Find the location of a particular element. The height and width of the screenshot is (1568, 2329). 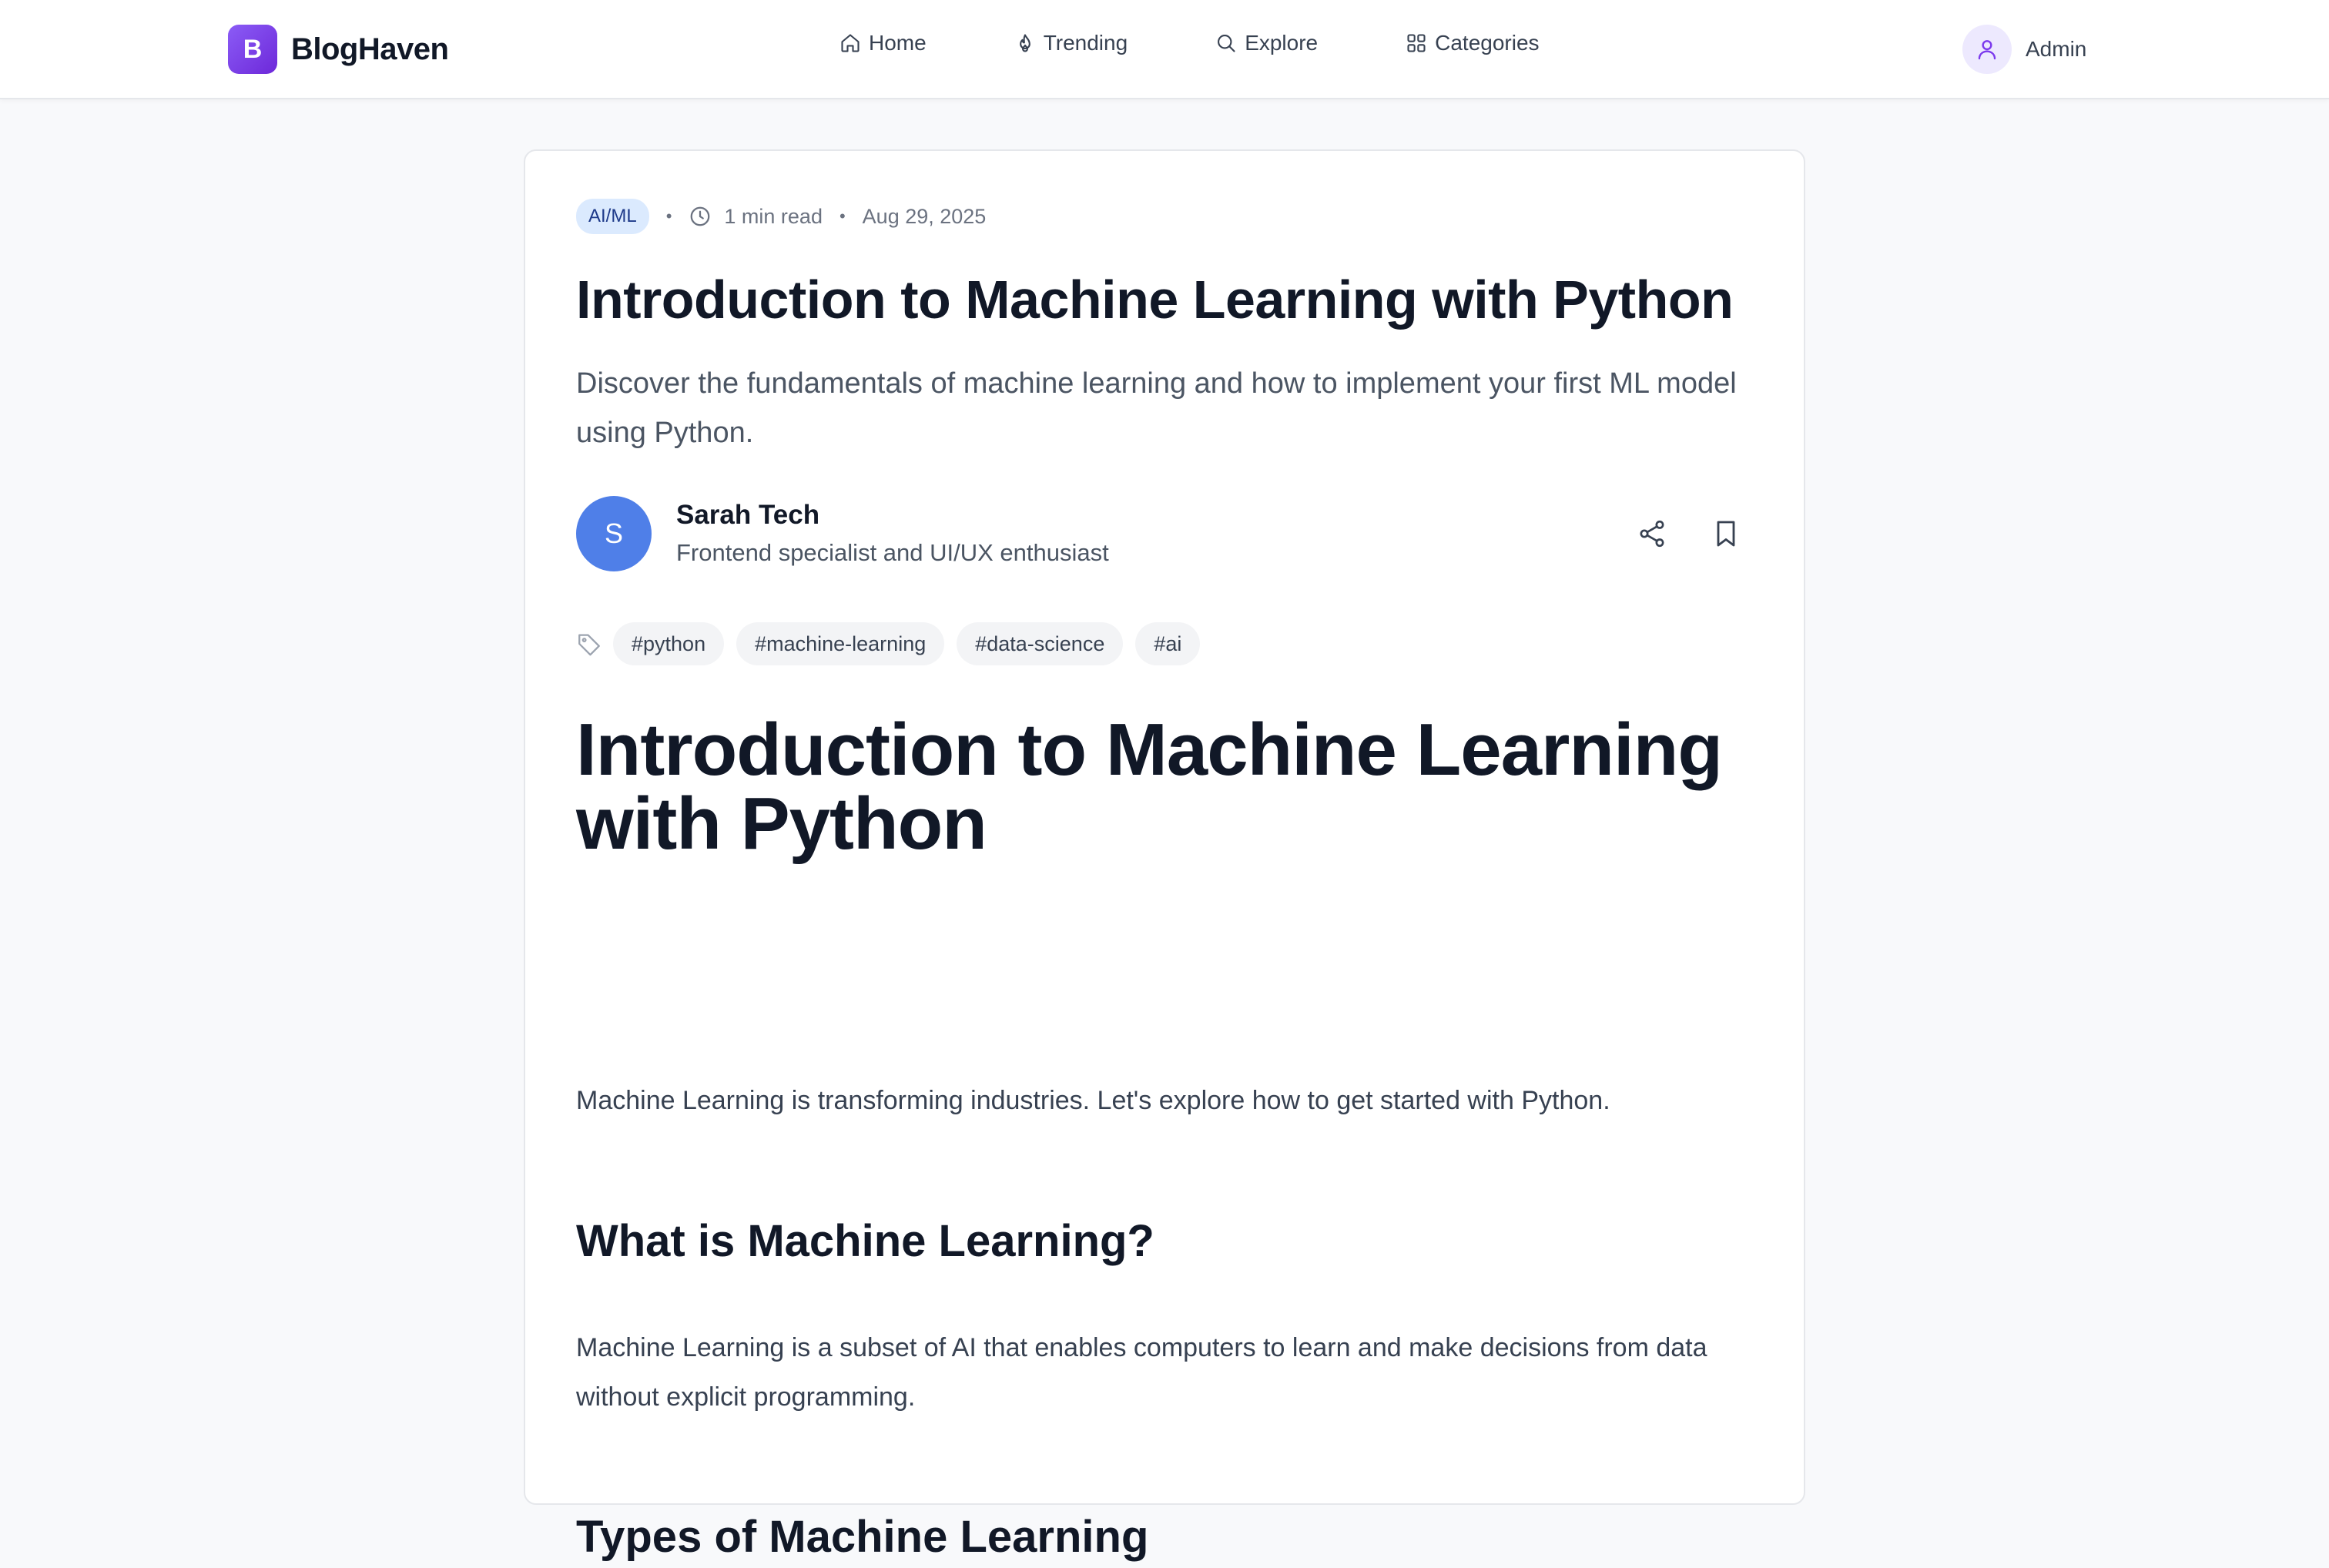

nav-label-categories: Categories is located at coordinates (1487, 43).